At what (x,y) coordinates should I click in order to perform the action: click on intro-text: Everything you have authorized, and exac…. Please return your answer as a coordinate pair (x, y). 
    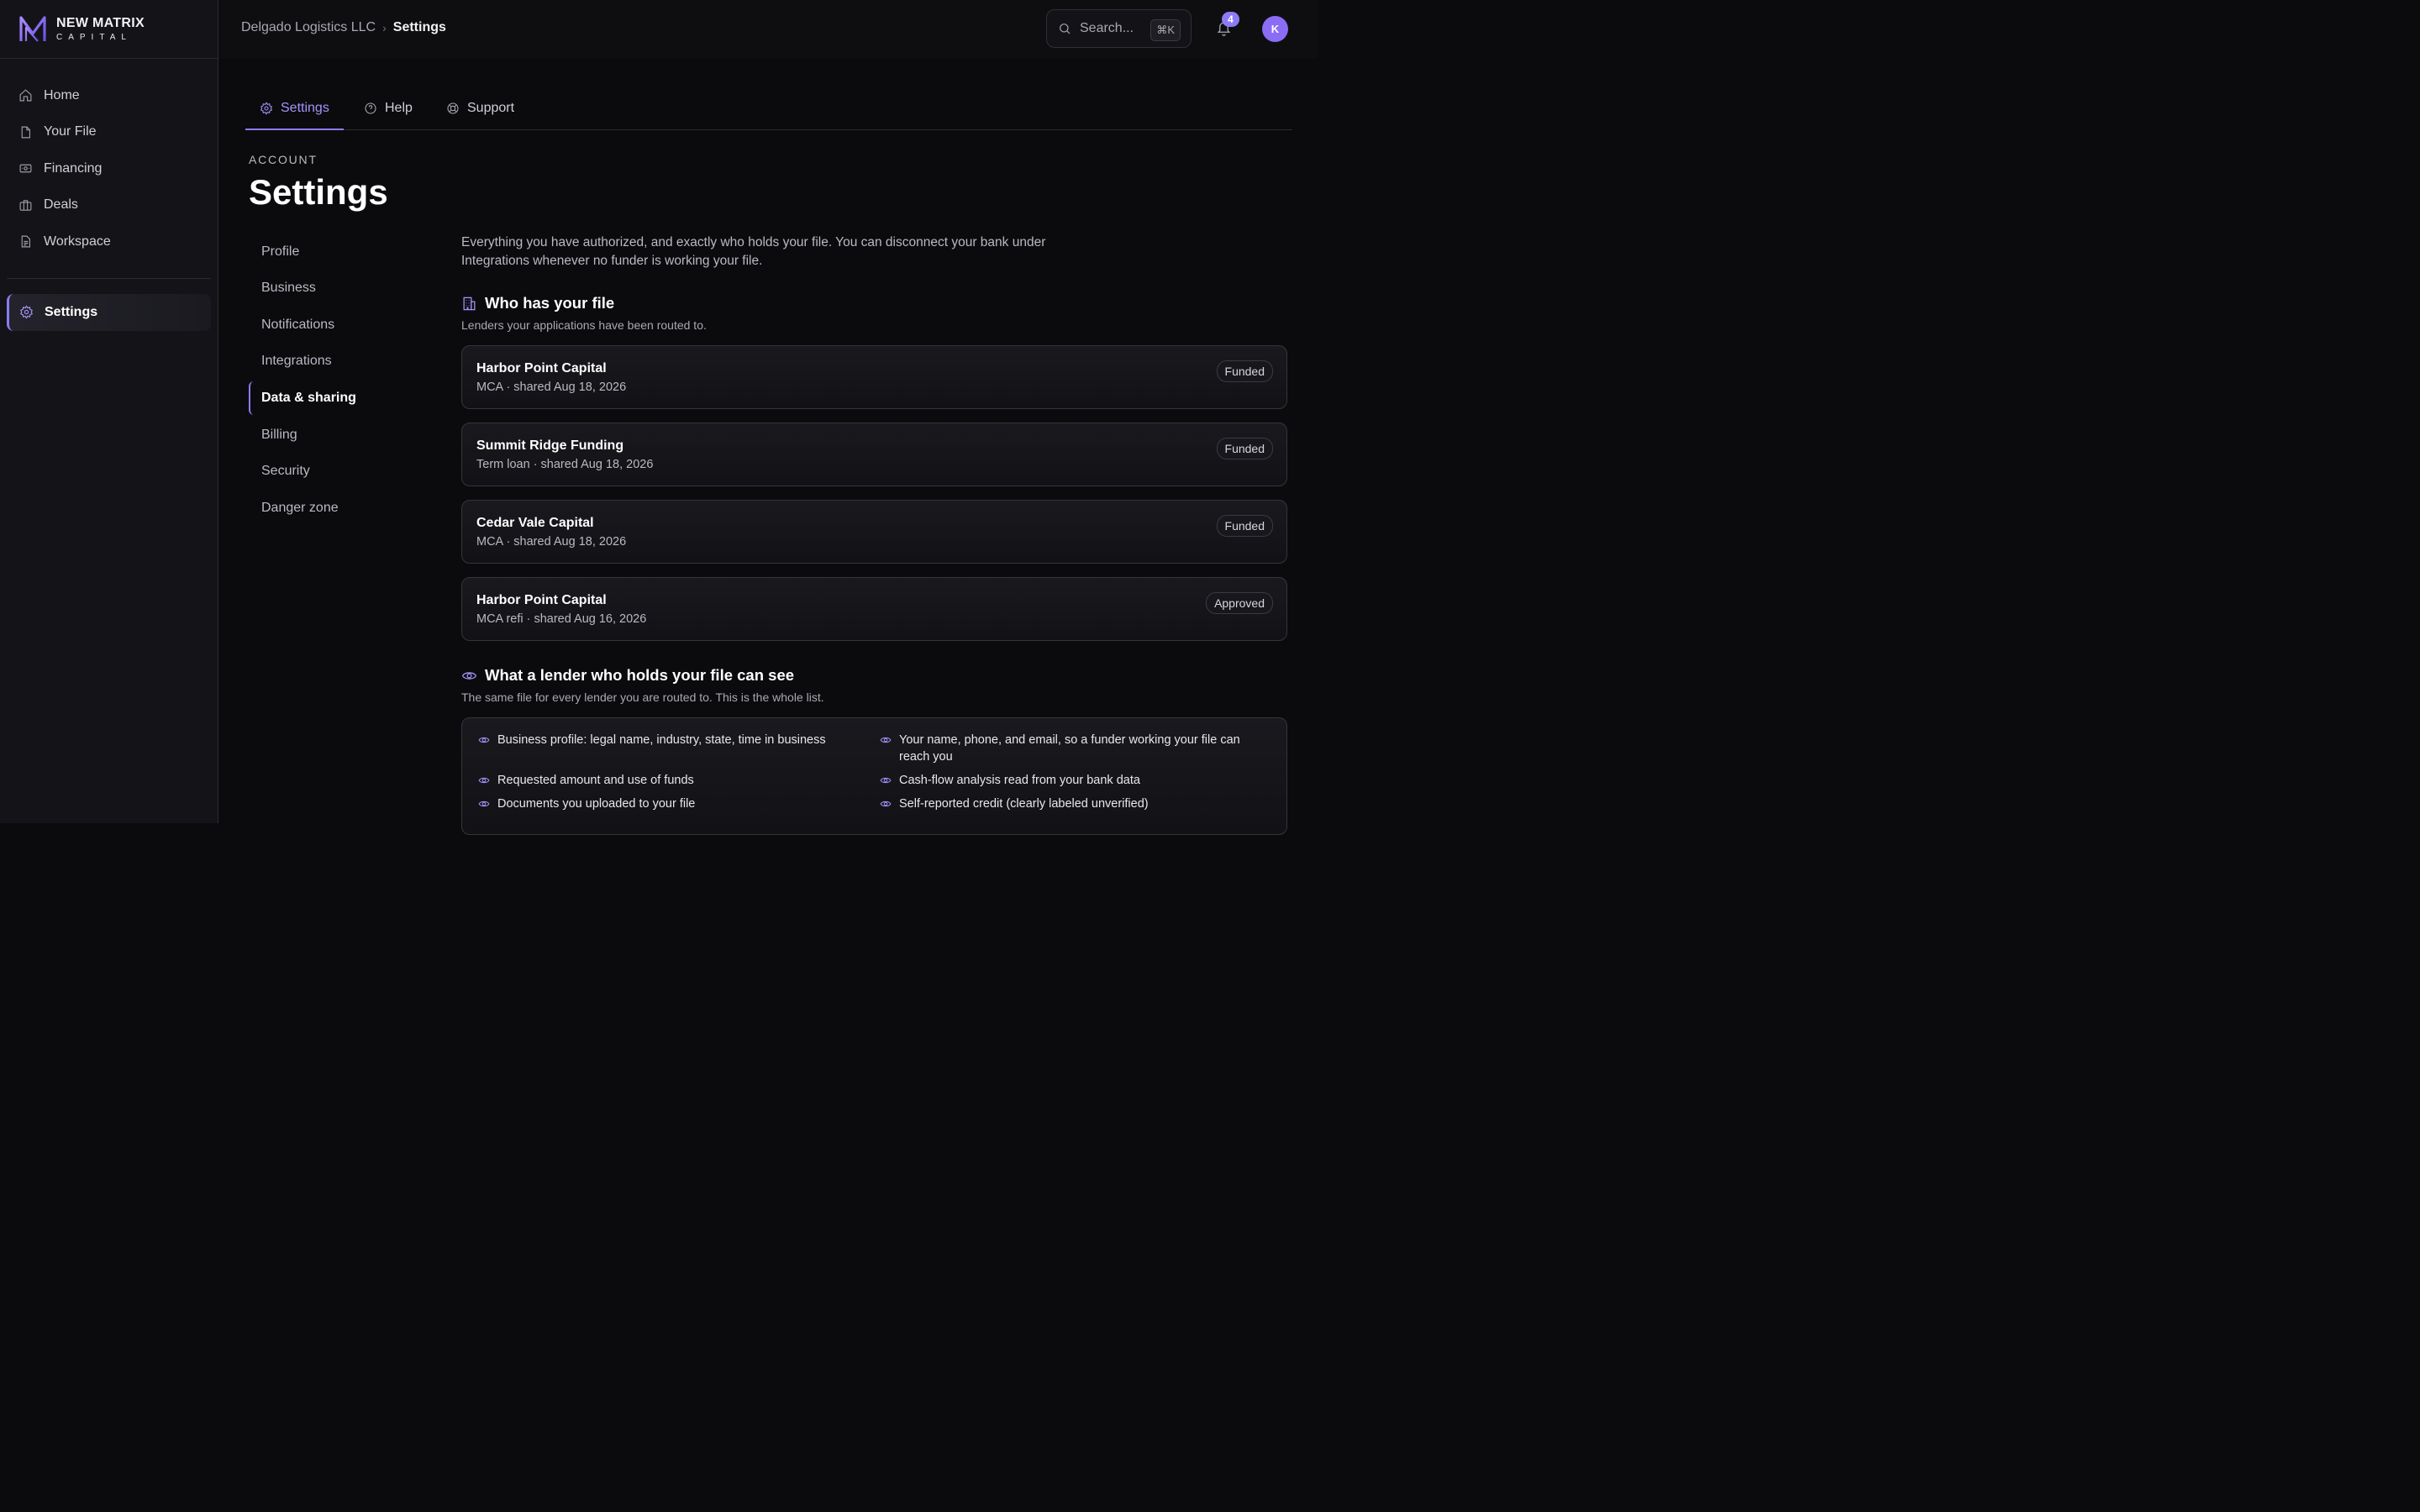
    Looking at the image, I should click on (753, 251).